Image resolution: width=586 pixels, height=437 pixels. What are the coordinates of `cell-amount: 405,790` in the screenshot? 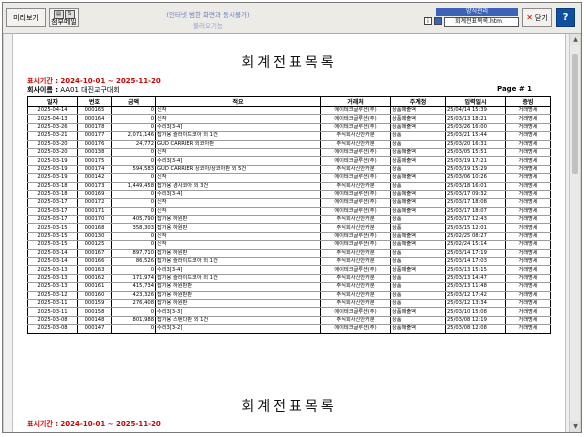 It's located at (133, 220).